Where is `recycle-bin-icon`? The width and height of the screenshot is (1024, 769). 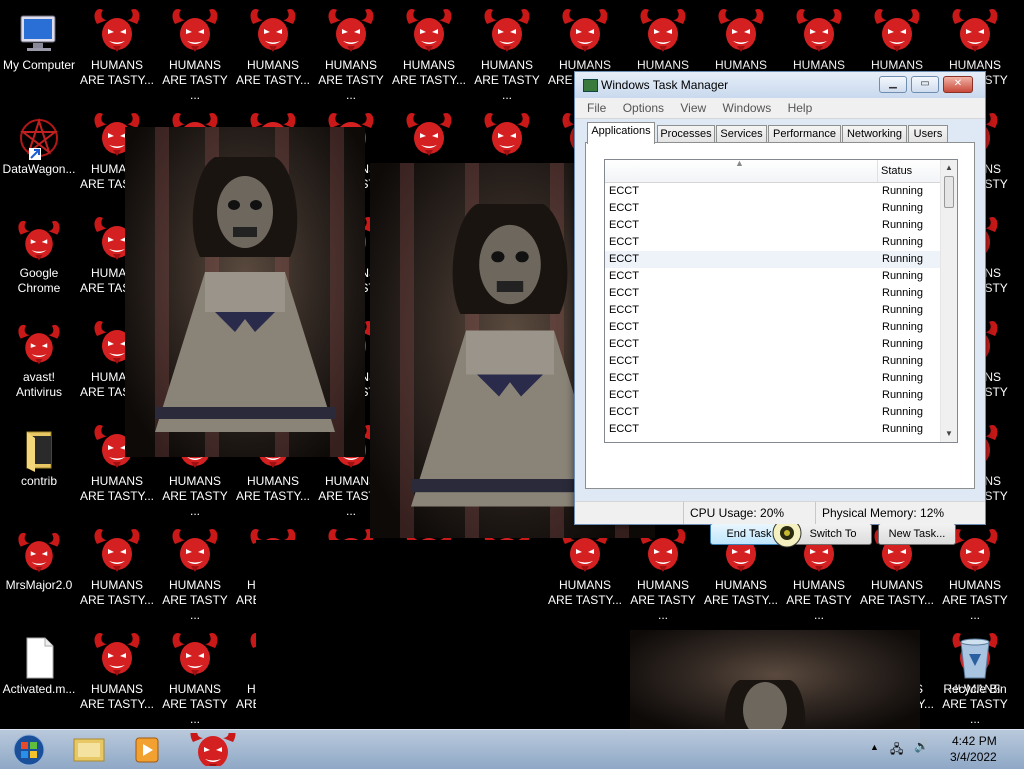
recycle-bin-icon is located at coordinates (975, 658).